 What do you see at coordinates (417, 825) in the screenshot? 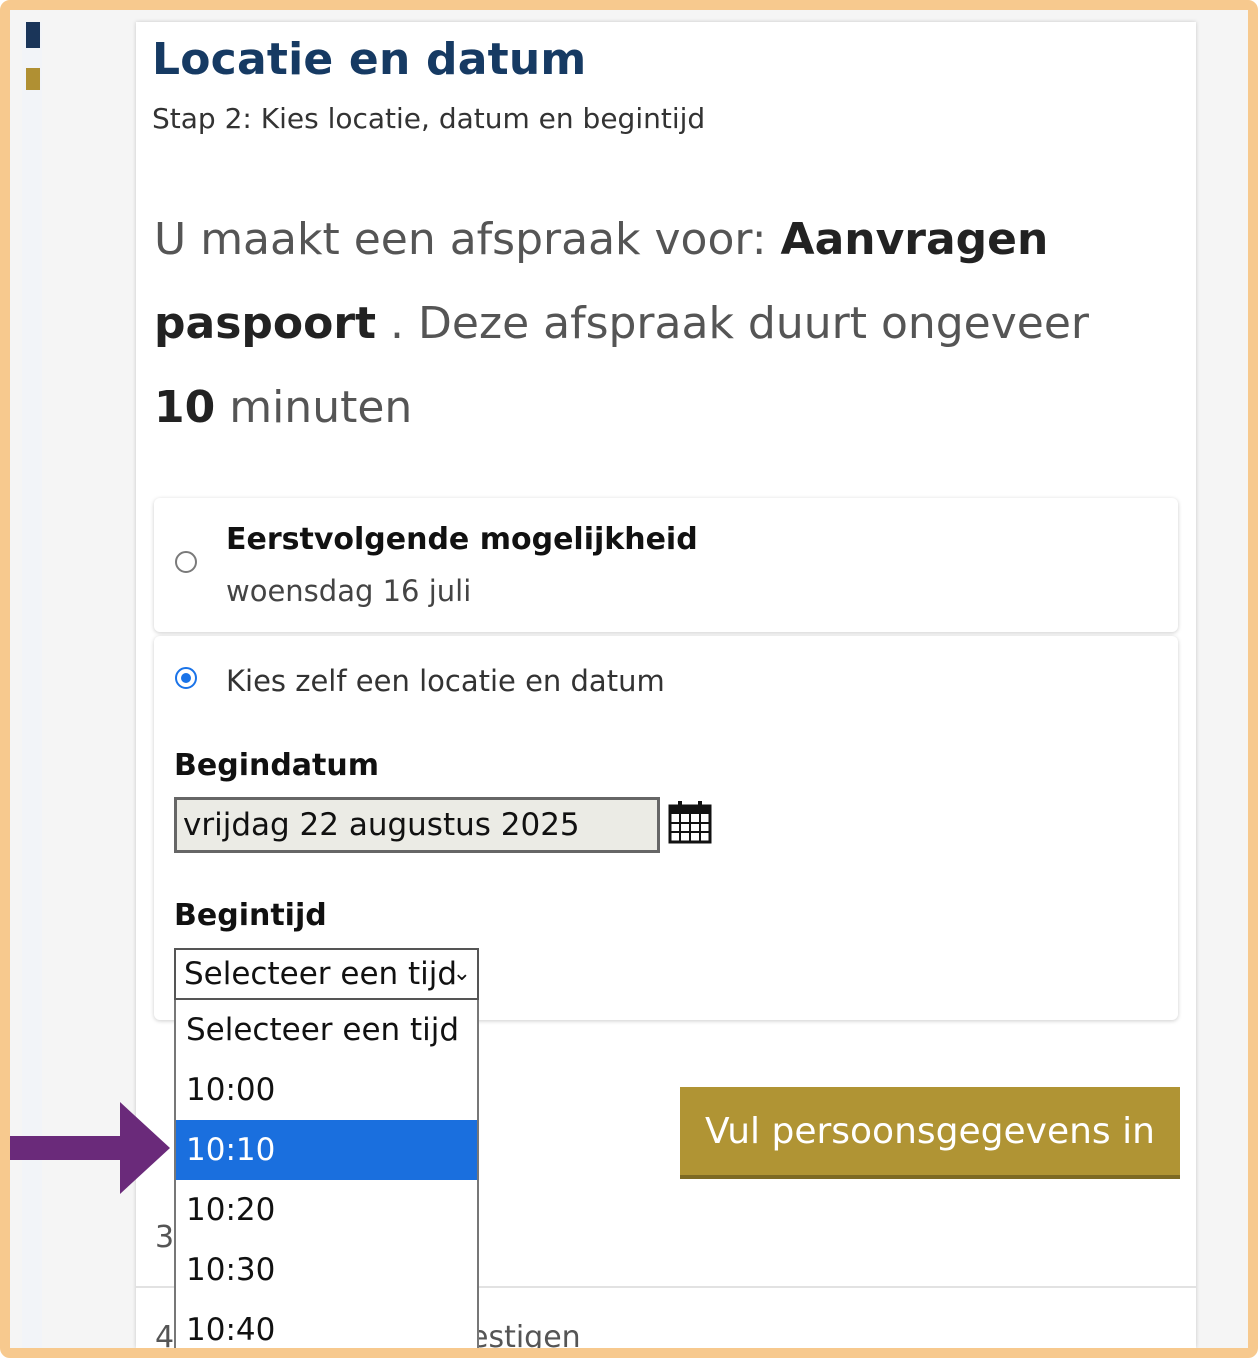
I see `begindatum-input: vrijdag 22 augustus 2025` at bounding box center [417, 825].